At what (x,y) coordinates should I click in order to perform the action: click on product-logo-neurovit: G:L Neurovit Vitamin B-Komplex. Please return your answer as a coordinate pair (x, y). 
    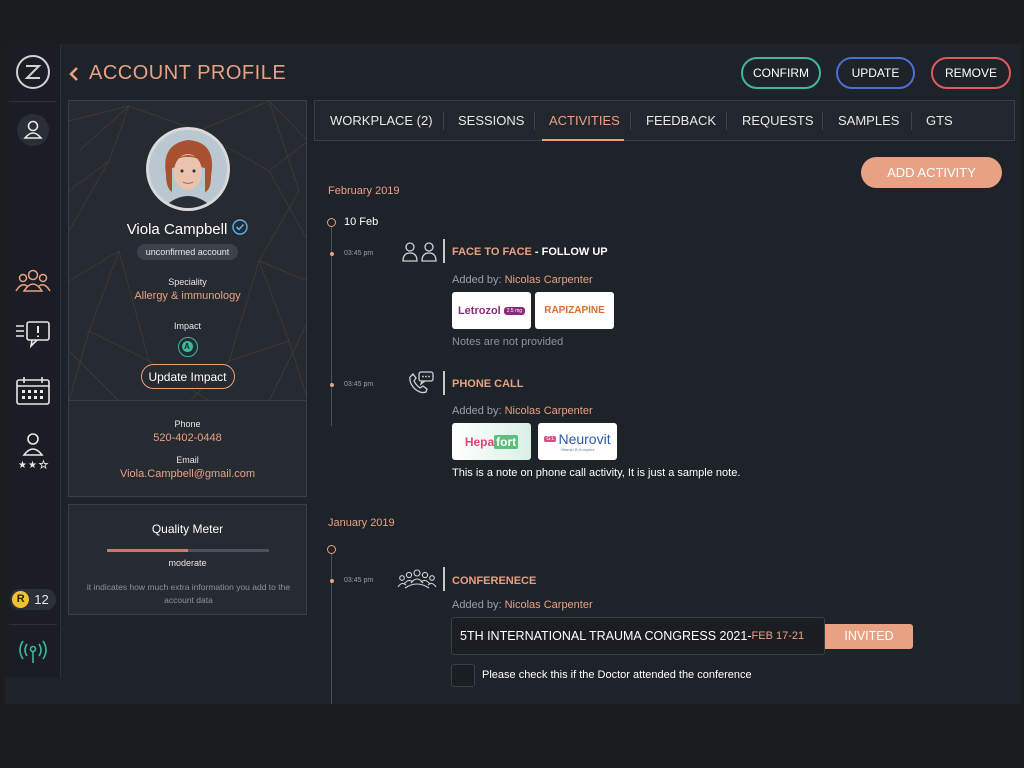
    Looking at the image, I should click on (577, 441).